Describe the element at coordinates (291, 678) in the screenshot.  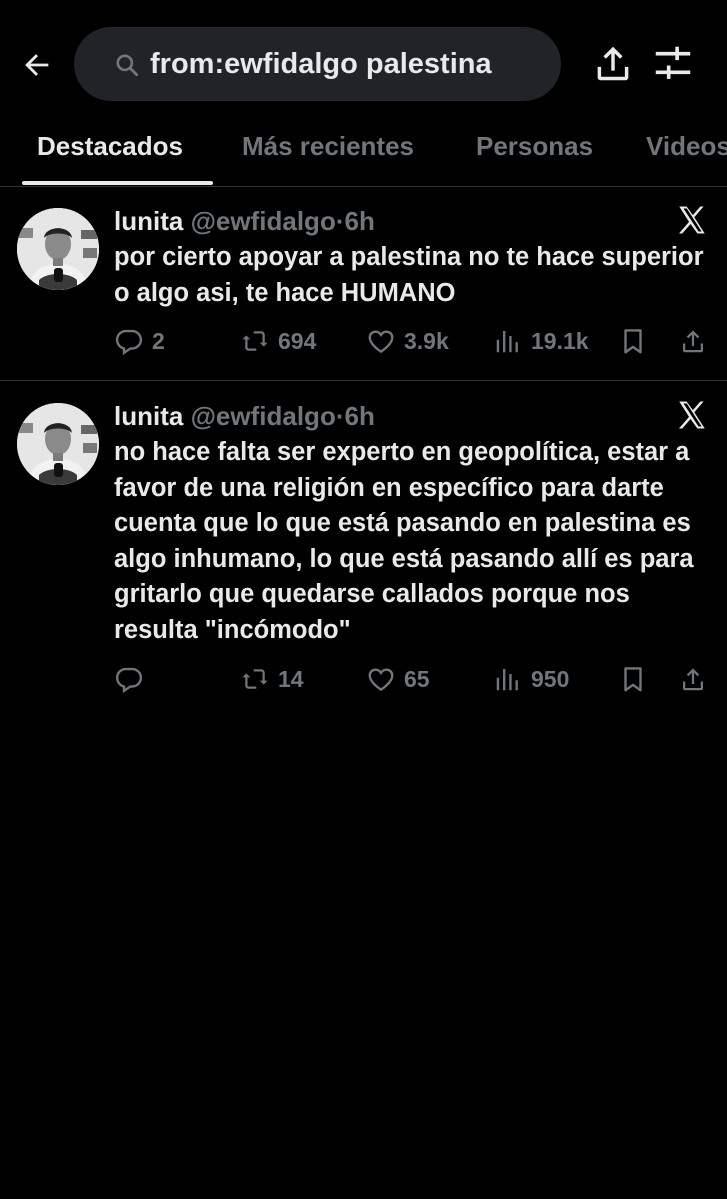
I see `retweet-count: 14` at that location.